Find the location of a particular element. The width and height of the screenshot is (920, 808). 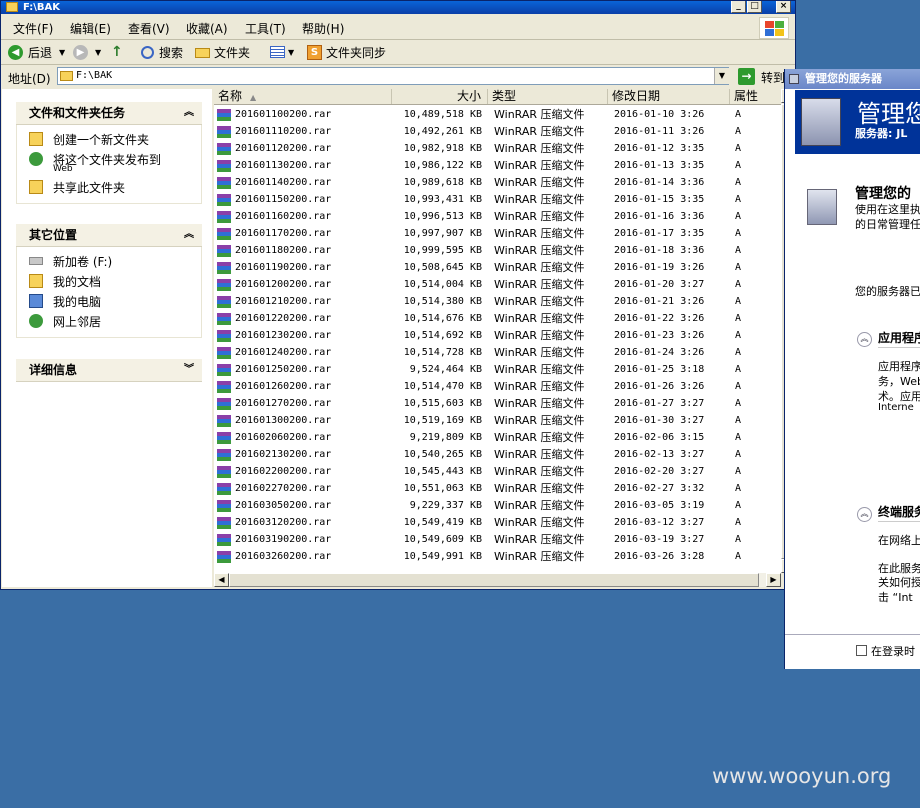

list-header: 名称 ▲ 大小 类型 修改日期 属性 is located at coordinates (497, 97).